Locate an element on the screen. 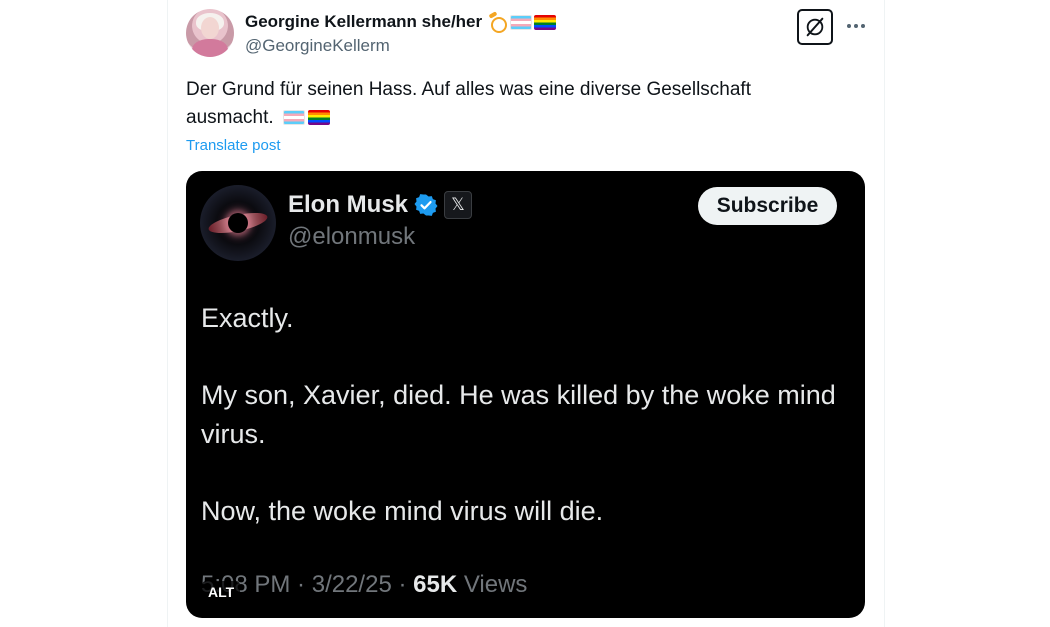 The height and width of the screenshot is (627, 1050). author-avatar is located at coordinates (210, 33).